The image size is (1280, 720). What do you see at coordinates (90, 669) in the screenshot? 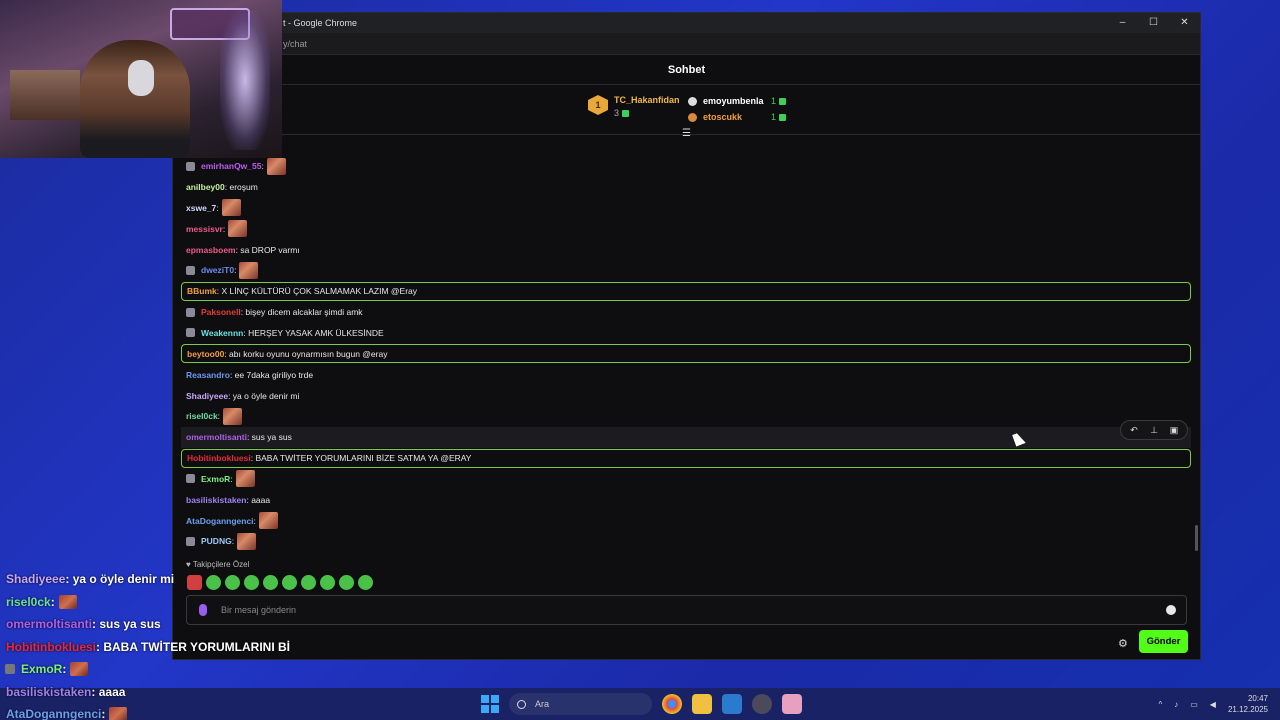
I see `overlay-chat-line: ExmoR :` at bounding box center [90, 669].